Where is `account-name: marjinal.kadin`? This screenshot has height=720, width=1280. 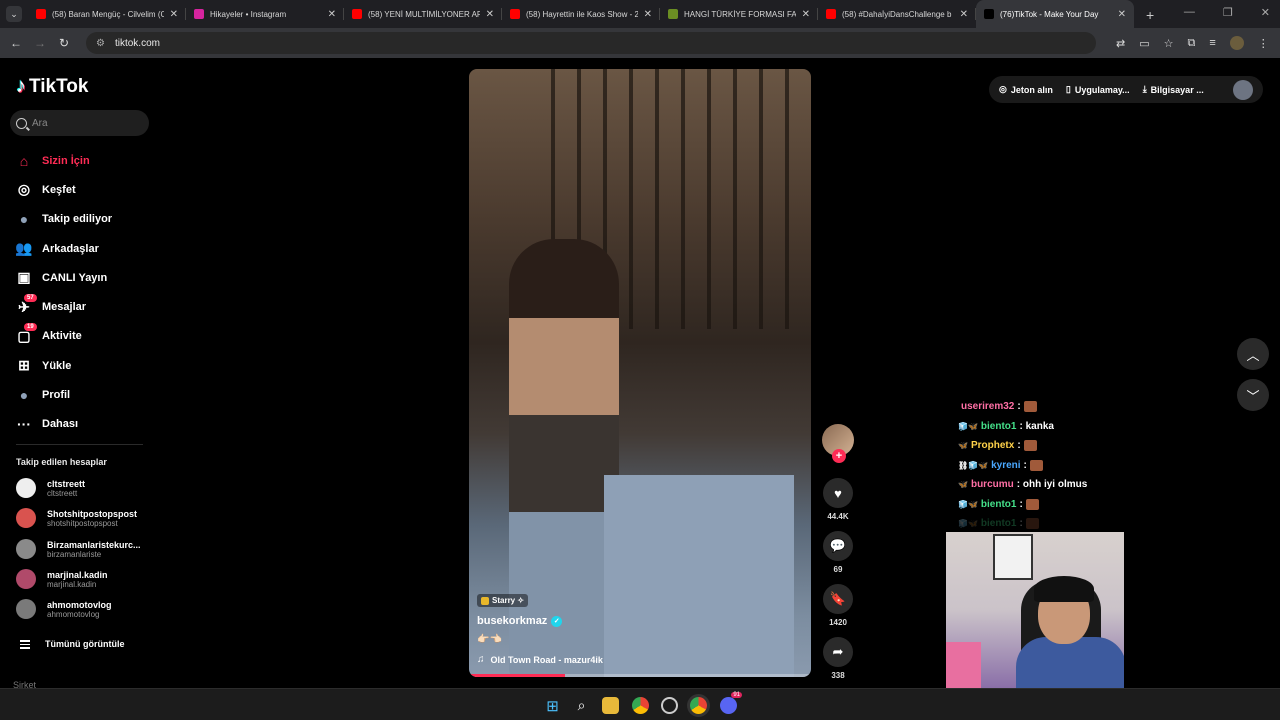
account-name: marjinal.kadin is located at coordinates (77, 574).